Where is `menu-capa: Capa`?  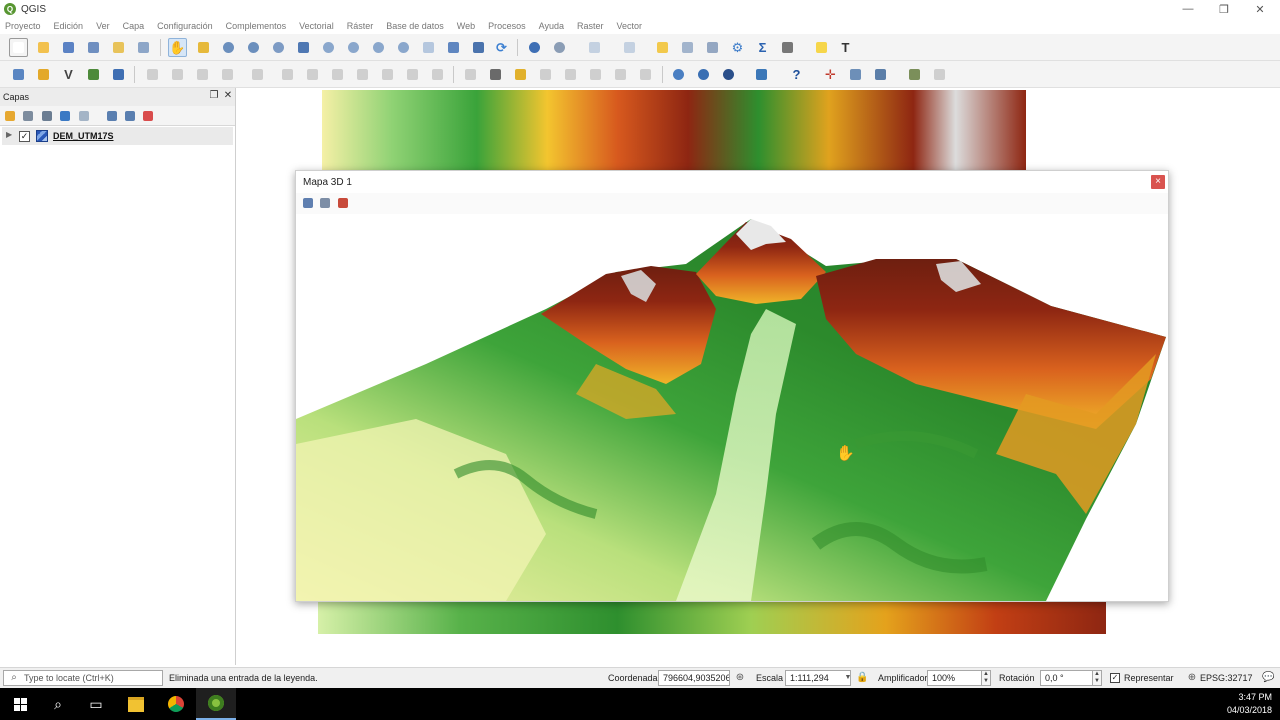 menu-capa: Capa is located at coordinates (134, 26).